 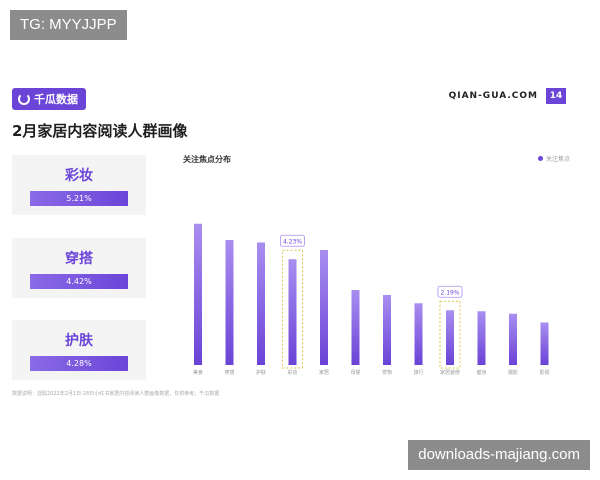 I want to click on card-top-3: 护肤 4.28%, so click(x=79, y=350).